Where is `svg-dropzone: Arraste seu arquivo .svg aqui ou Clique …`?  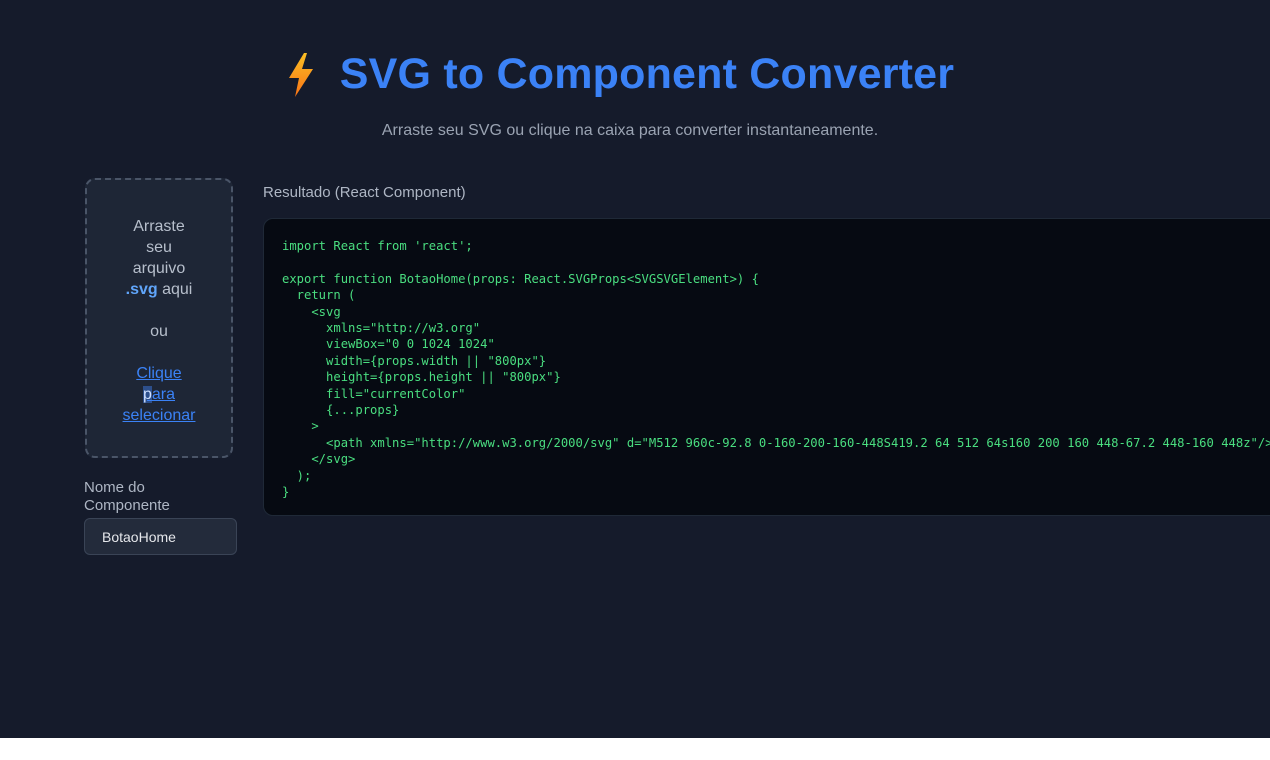
svg-dropzone: Arraste seu arquivo .svg aqui ou Clique … is located at coordinates (159, 318).